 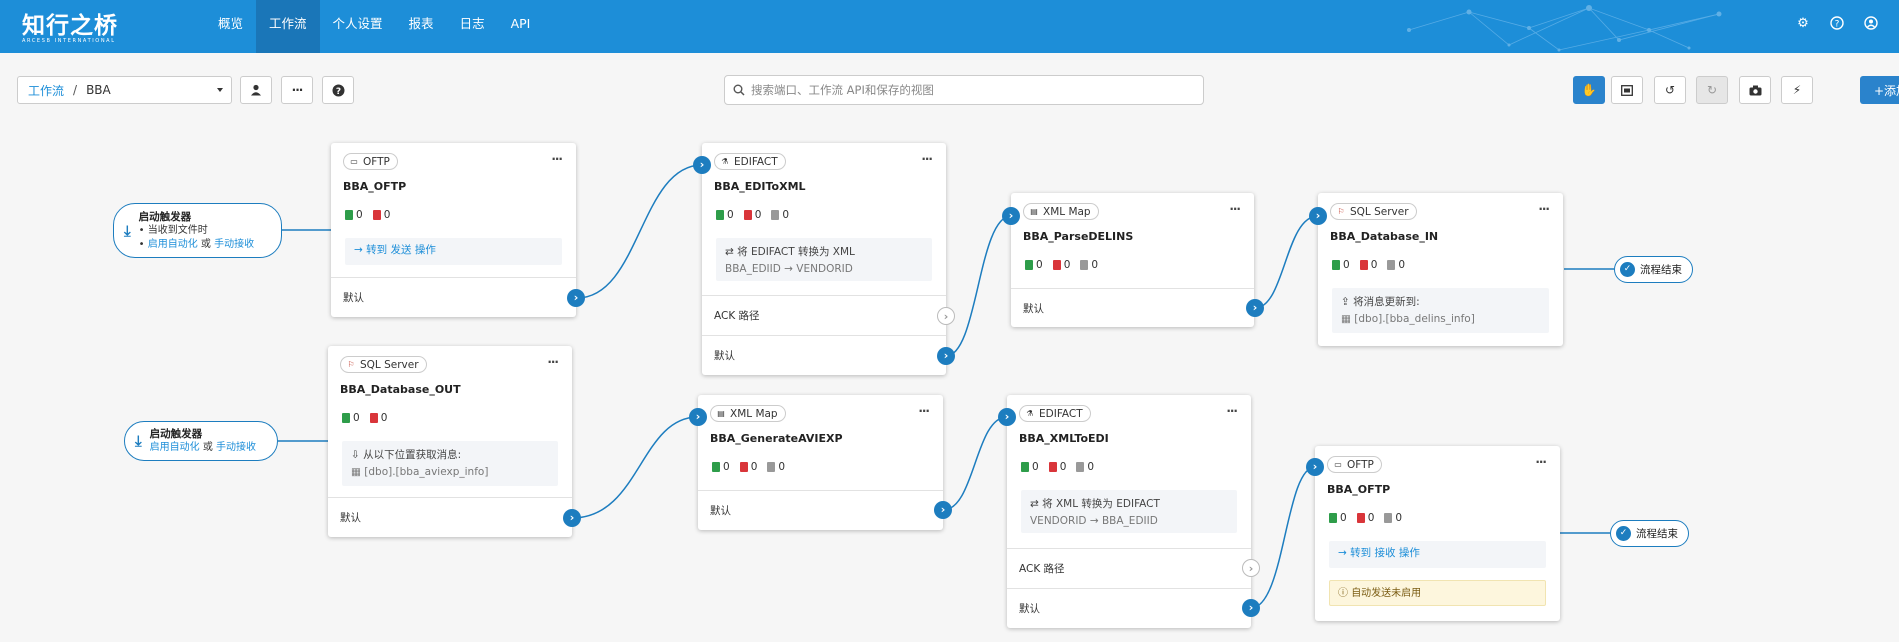 I want to click on output-port-xml2: ›, so click(x=943, y=510).